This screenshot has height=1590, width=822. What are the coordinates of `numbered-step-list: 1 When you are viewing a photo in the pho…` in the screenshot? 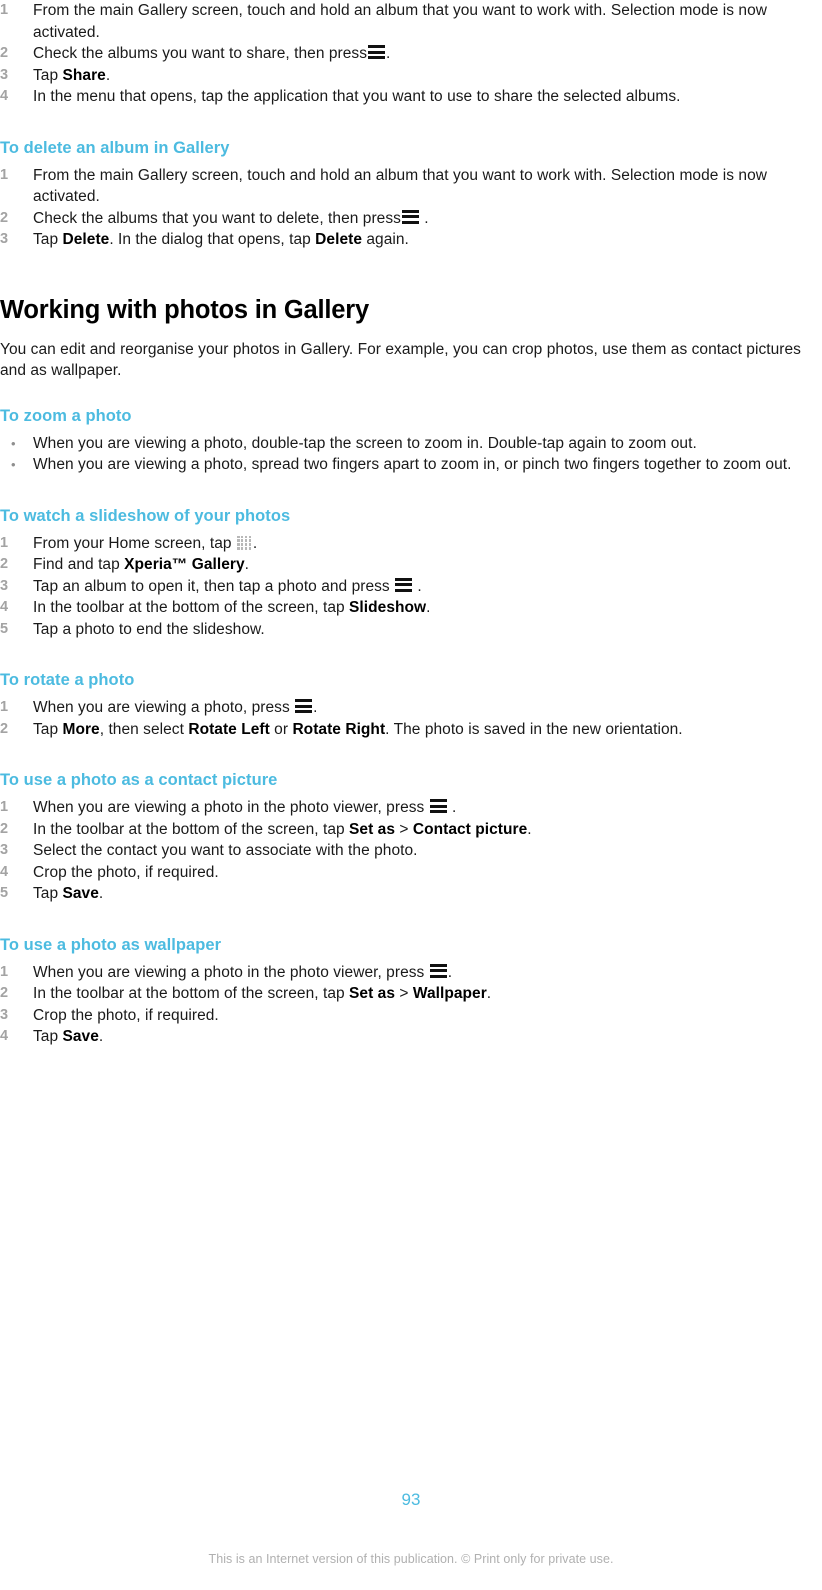 It's located at (411, 1005).